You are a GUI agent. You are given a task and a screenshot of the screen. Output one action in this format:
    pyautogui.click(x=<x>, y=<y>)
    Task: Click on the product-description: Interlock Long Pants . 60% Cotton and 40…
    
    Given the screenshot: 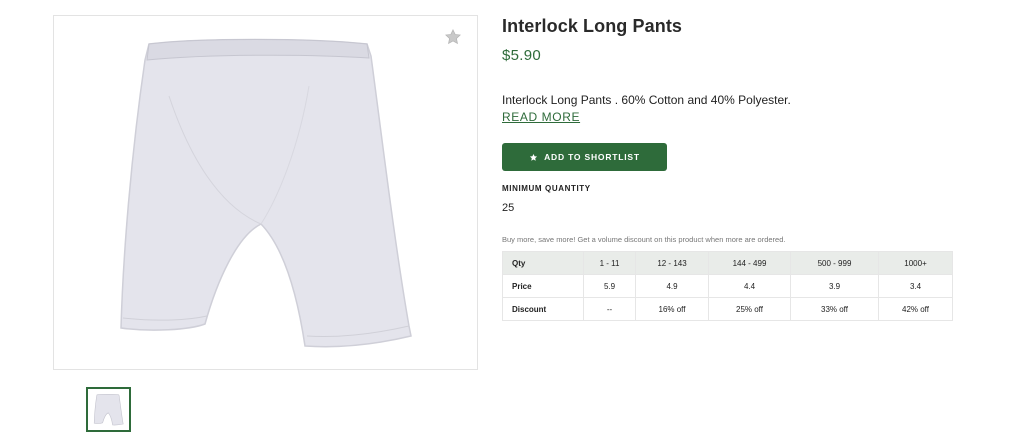 What is the action you would take?
    pyautogui.click(x=646, y=100)
    